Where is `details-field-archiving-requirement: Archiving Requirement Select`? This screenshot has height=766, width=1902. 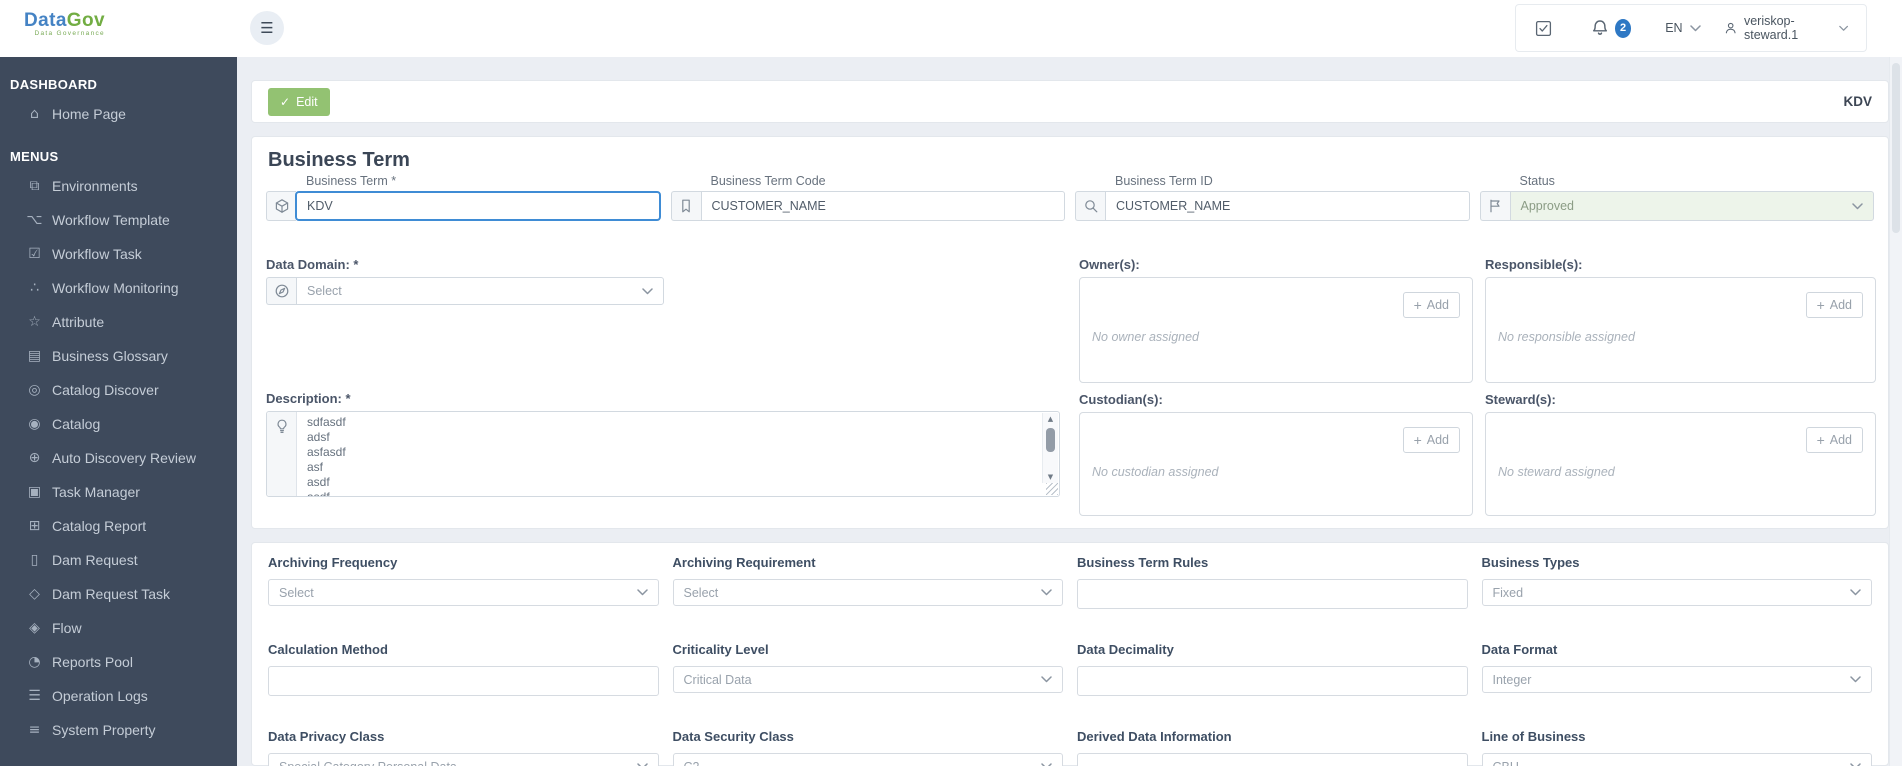
details-field-archiving-requirement: Archiving Requirement Select is located at coordinates (867, 582).